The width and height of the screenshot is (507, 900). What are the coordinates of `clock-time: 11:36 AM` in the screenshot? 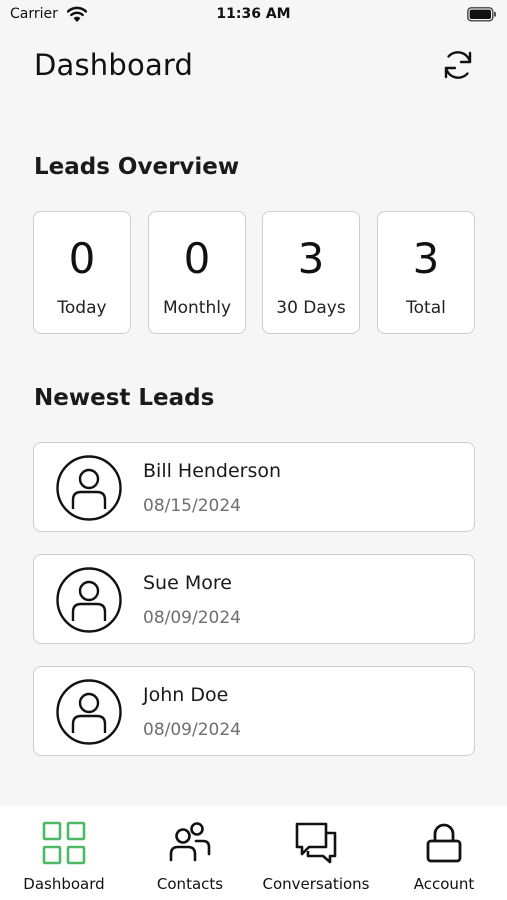 It's located at (253, 14).